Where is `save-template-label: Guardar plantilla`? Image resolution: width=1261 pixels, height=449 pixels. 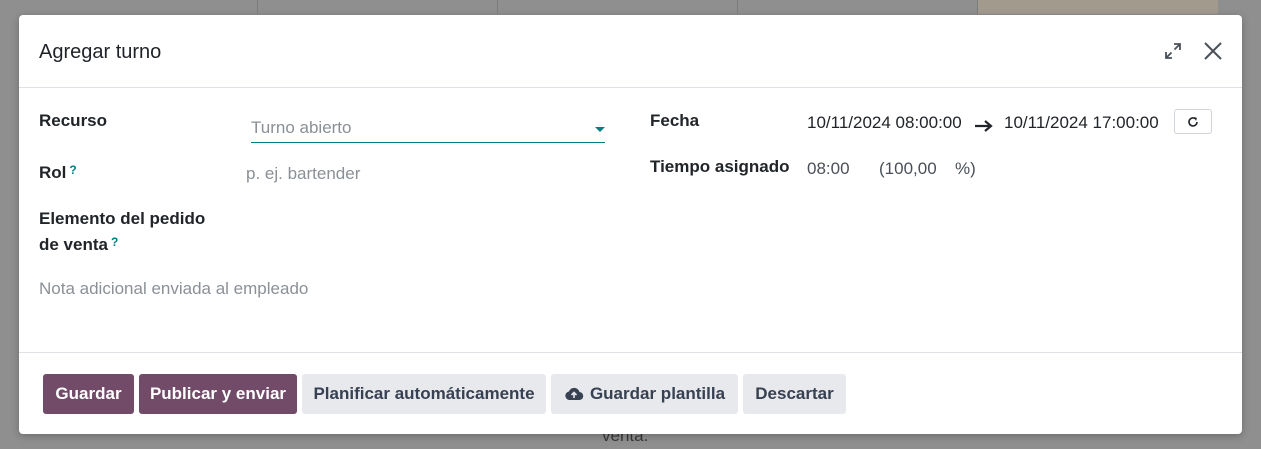
save-template-label: Guardar plantilla is located at coordinates (657, 393).